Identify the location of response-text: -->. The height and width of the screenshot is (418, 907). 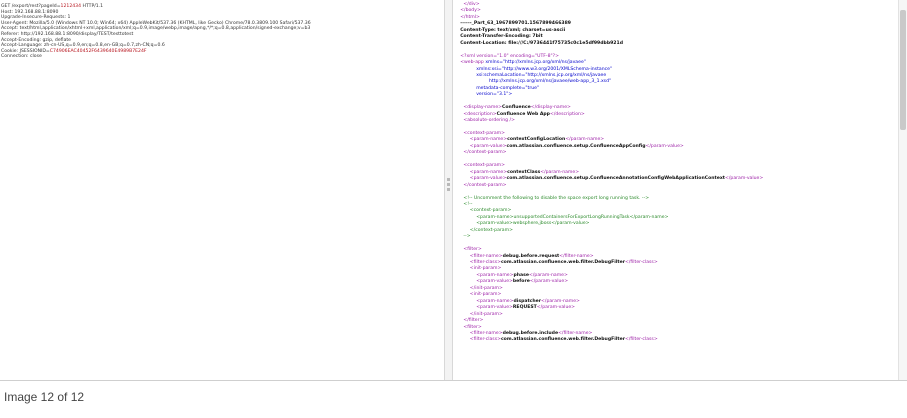
(467, 237).